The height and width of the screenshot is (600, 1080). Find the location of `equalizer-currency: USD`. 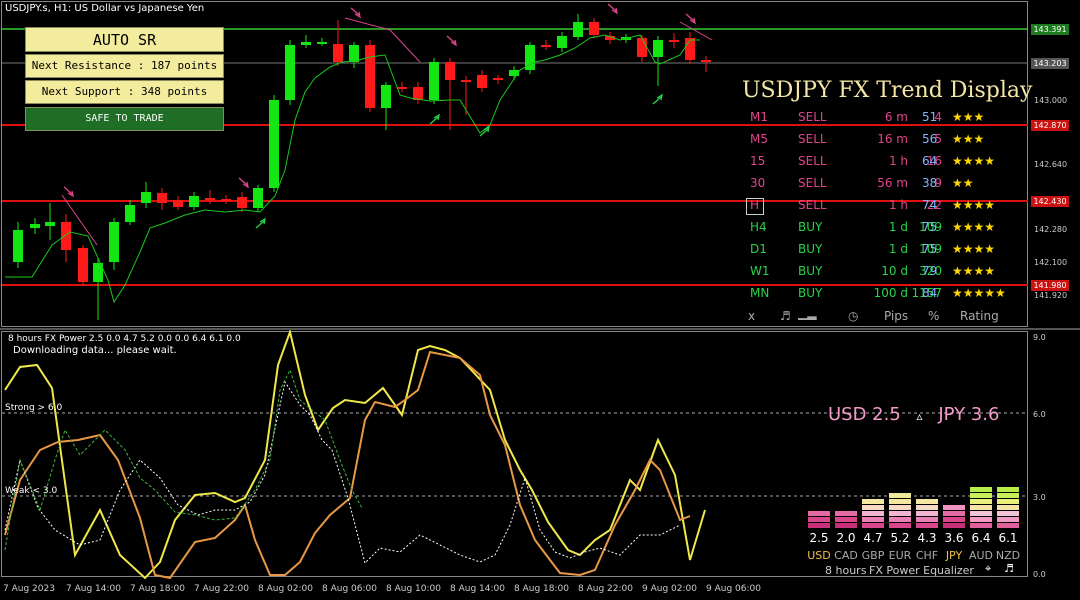

equalizer-currency: USD is located at coordinates (819, 555).